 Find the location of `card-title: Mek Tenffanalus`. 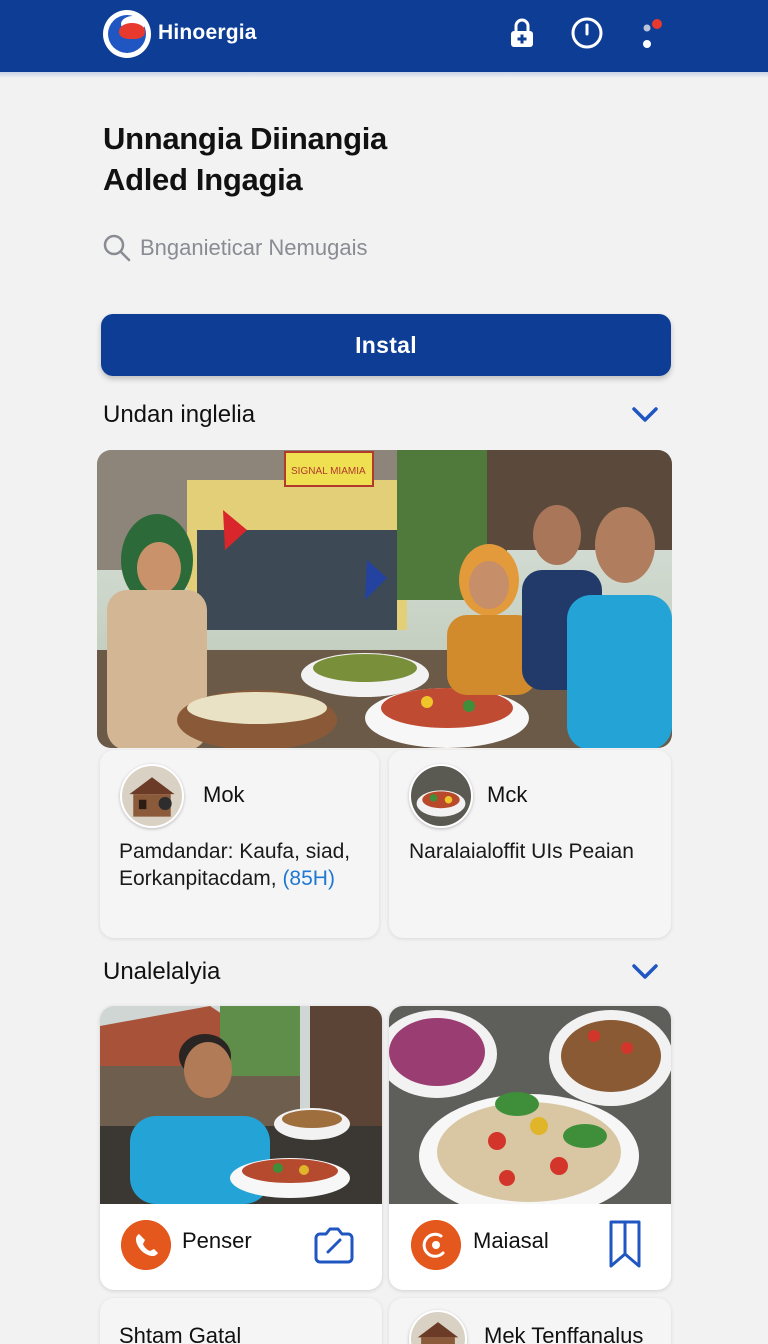

card-title: Mek Tenffanalus is located at coordinates (564, 1333).